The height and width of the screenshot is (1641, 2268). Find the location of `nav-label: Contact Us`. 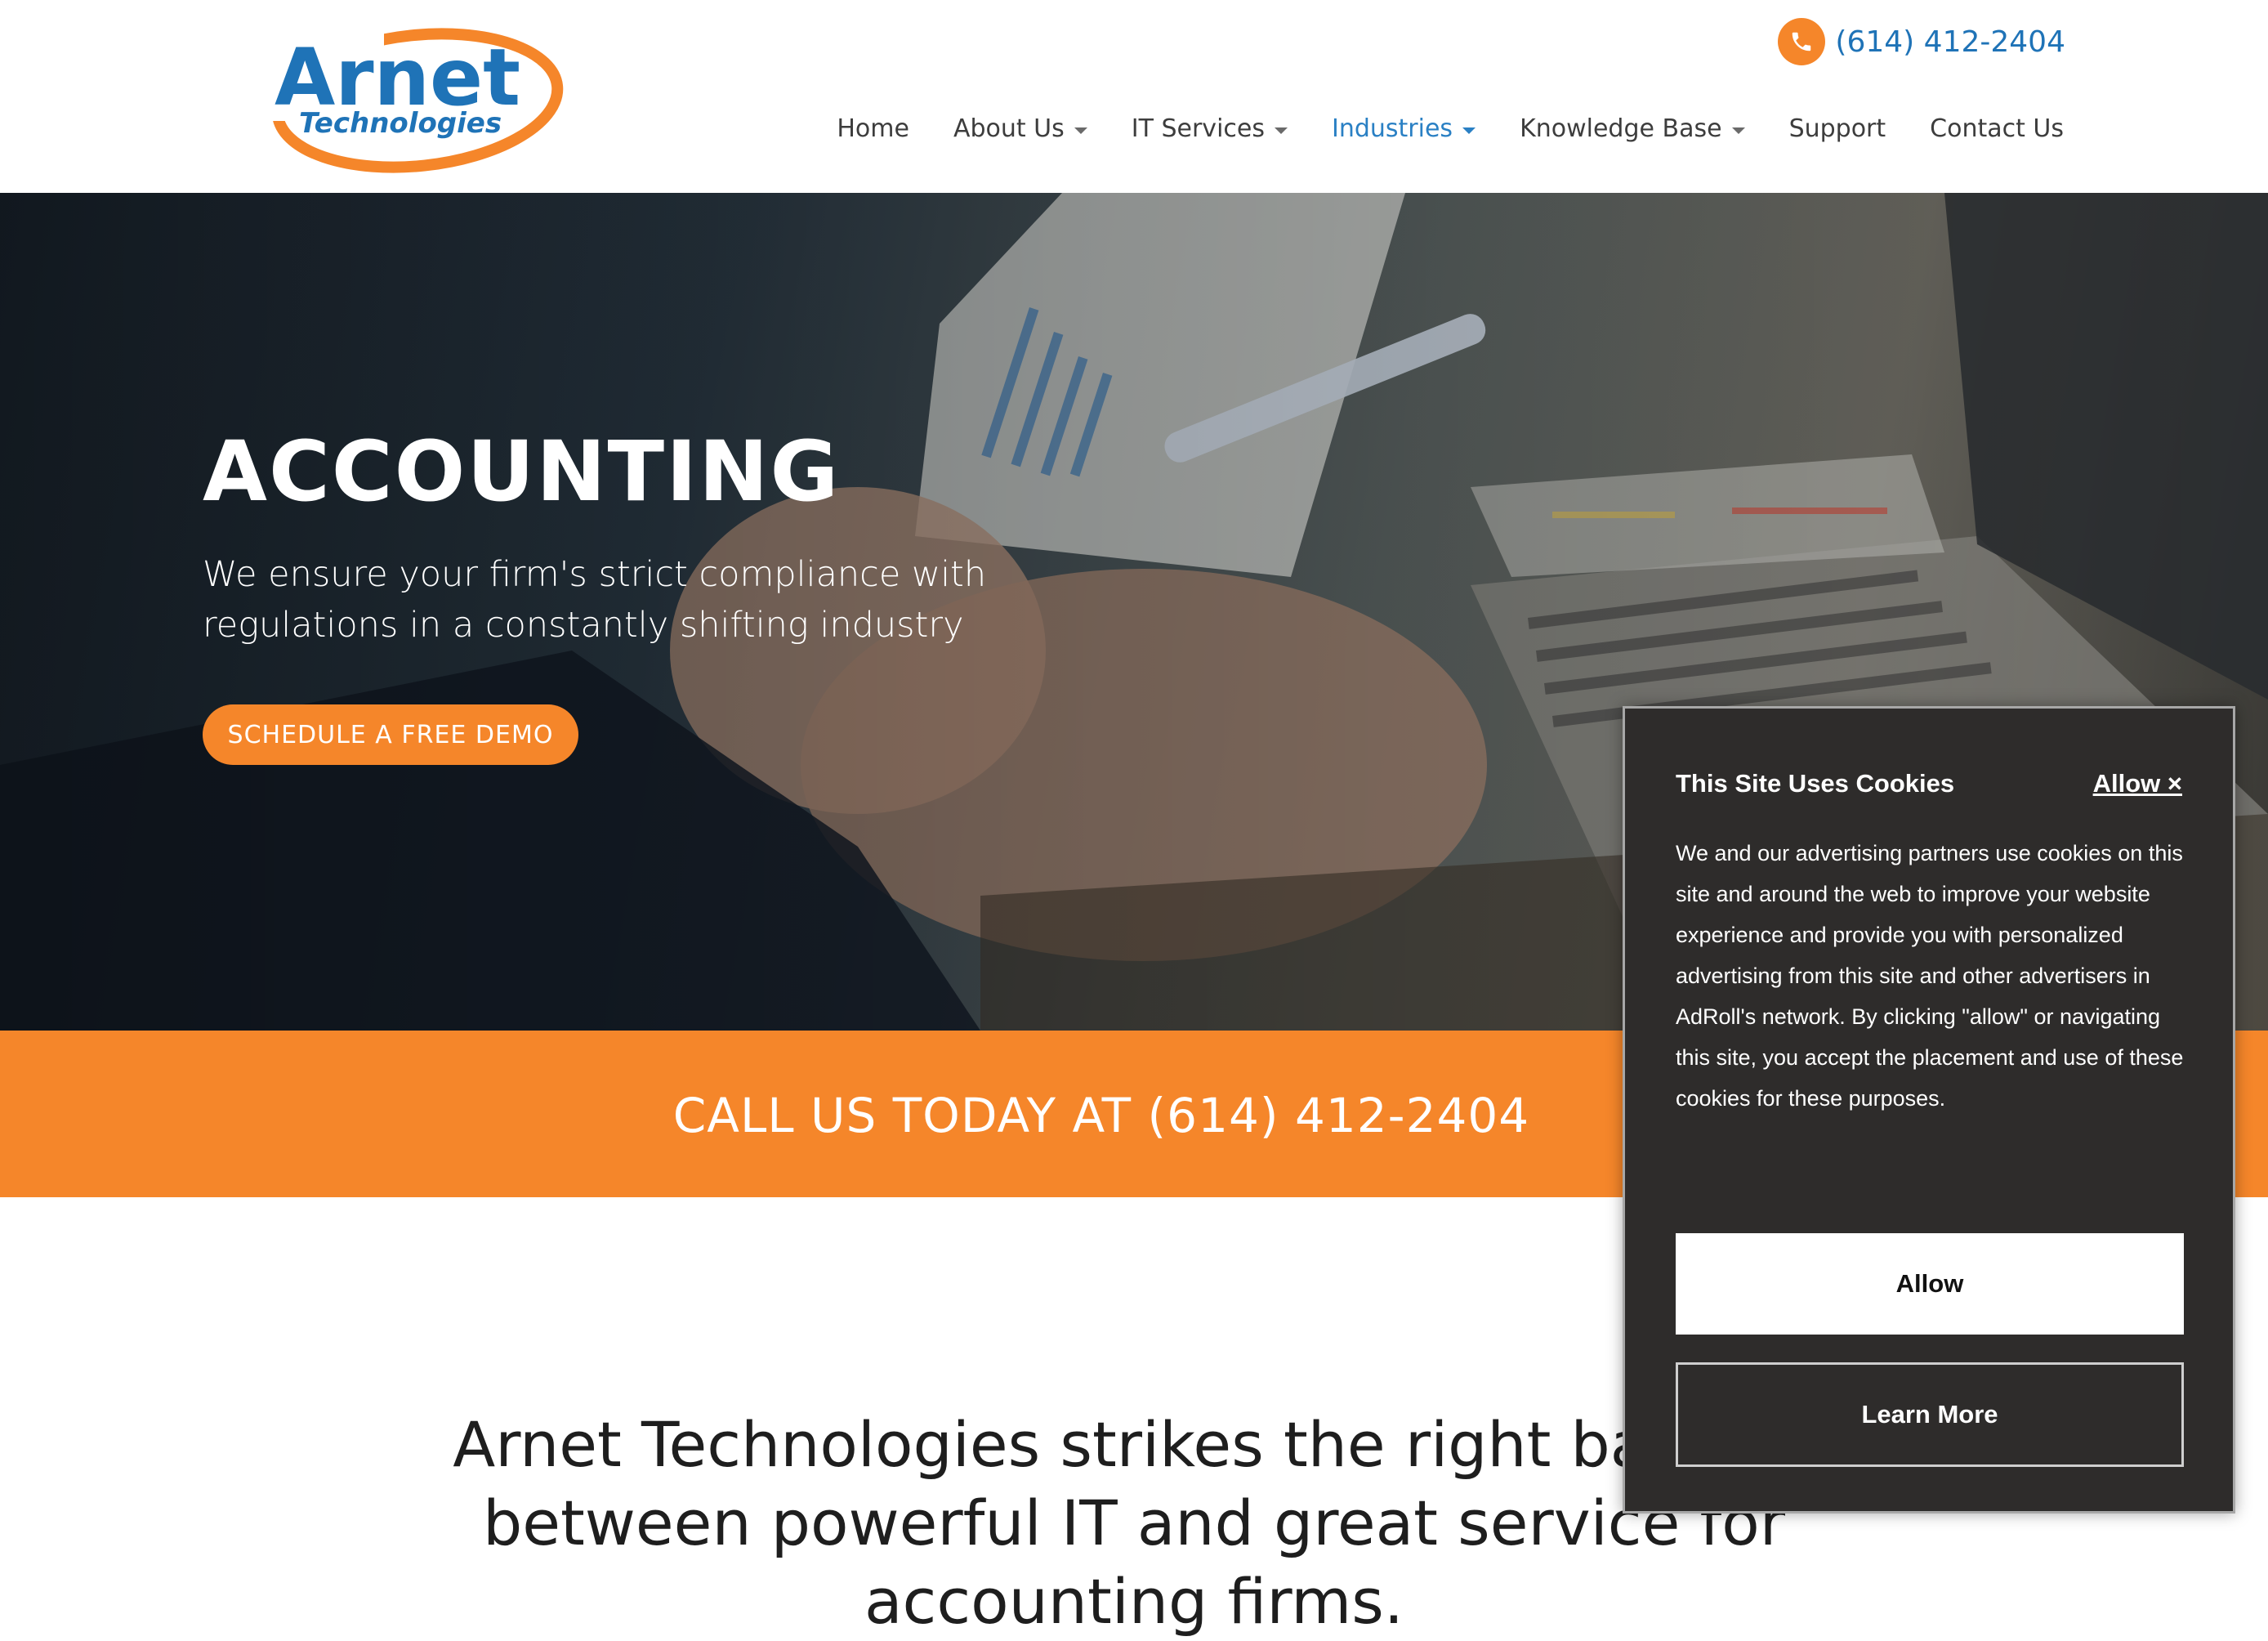

nav-label: Contact Us is located at coordinates (1997, 128).